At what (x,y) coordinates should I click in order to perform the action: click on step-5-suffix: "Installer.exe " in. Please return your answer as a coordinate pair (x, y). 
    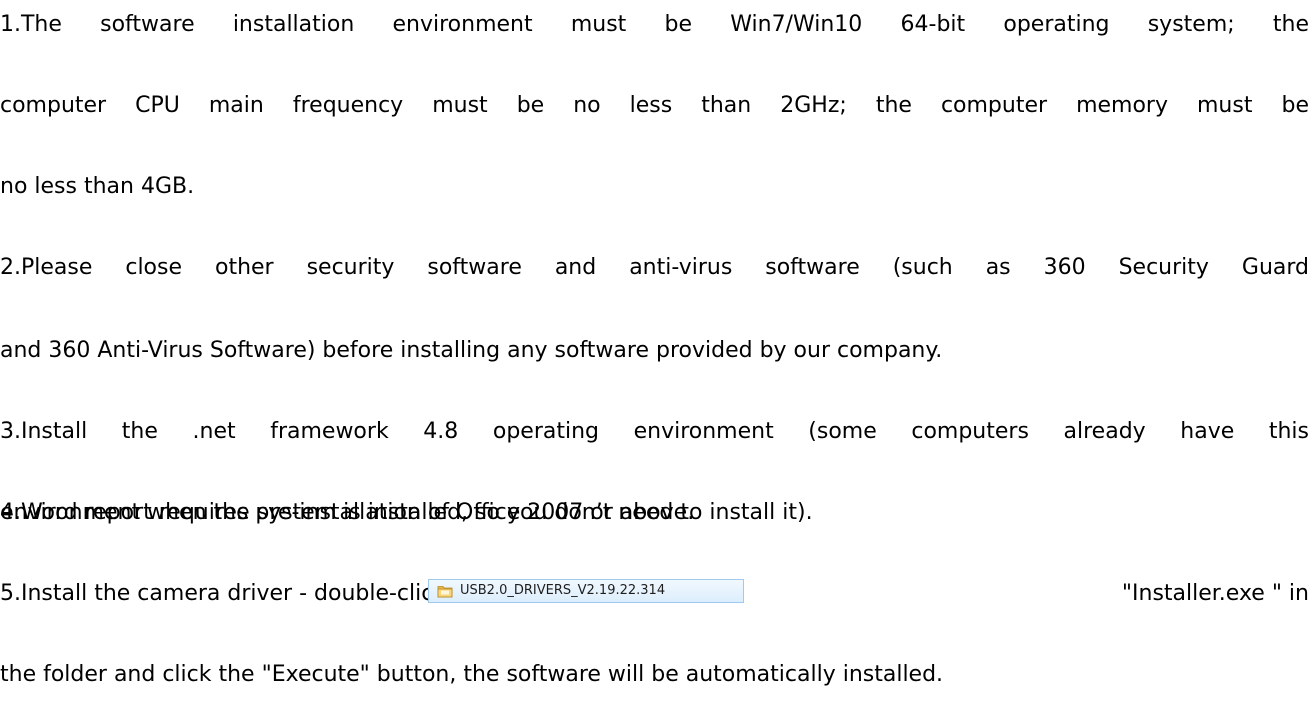
    Looking at the image, I should click on (1215, 593).